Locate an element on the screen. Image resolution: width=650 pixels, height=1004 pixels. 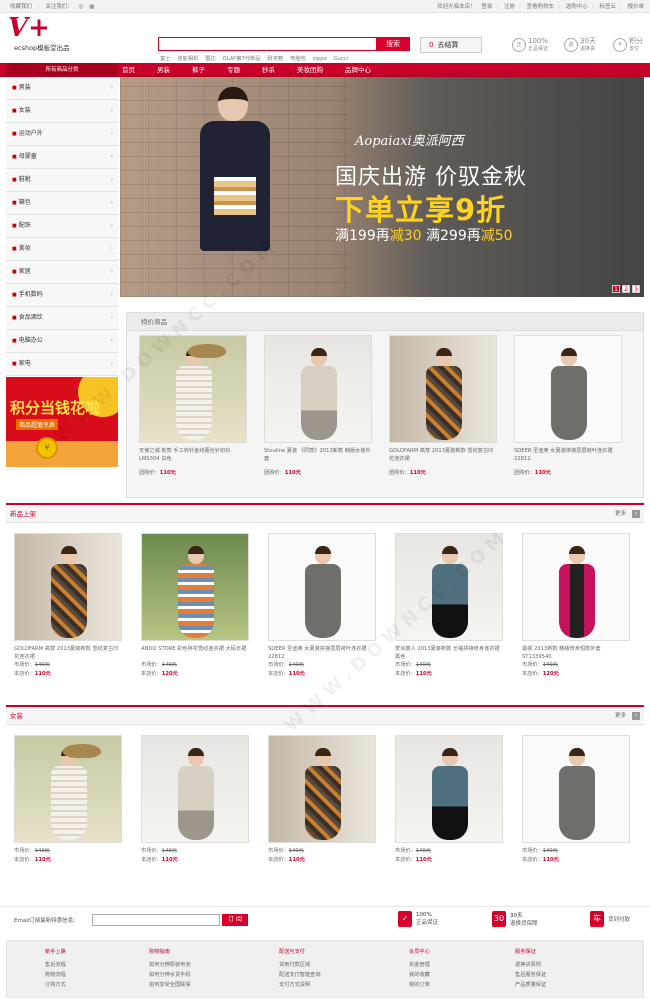
footer-link: 如何享受全国联保 is located at coordinates (170, 985).